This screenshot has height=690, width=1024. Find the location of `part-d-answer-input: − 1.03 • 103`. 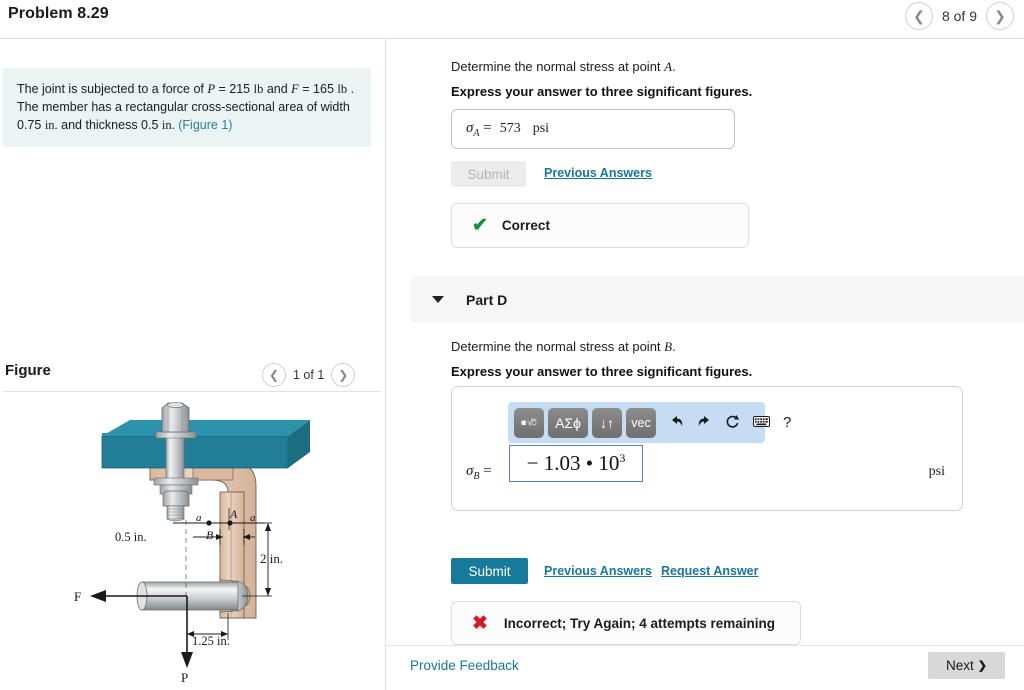

part-d-answer-input: − 1.03 • 103 is located at coordinates (576, 463).